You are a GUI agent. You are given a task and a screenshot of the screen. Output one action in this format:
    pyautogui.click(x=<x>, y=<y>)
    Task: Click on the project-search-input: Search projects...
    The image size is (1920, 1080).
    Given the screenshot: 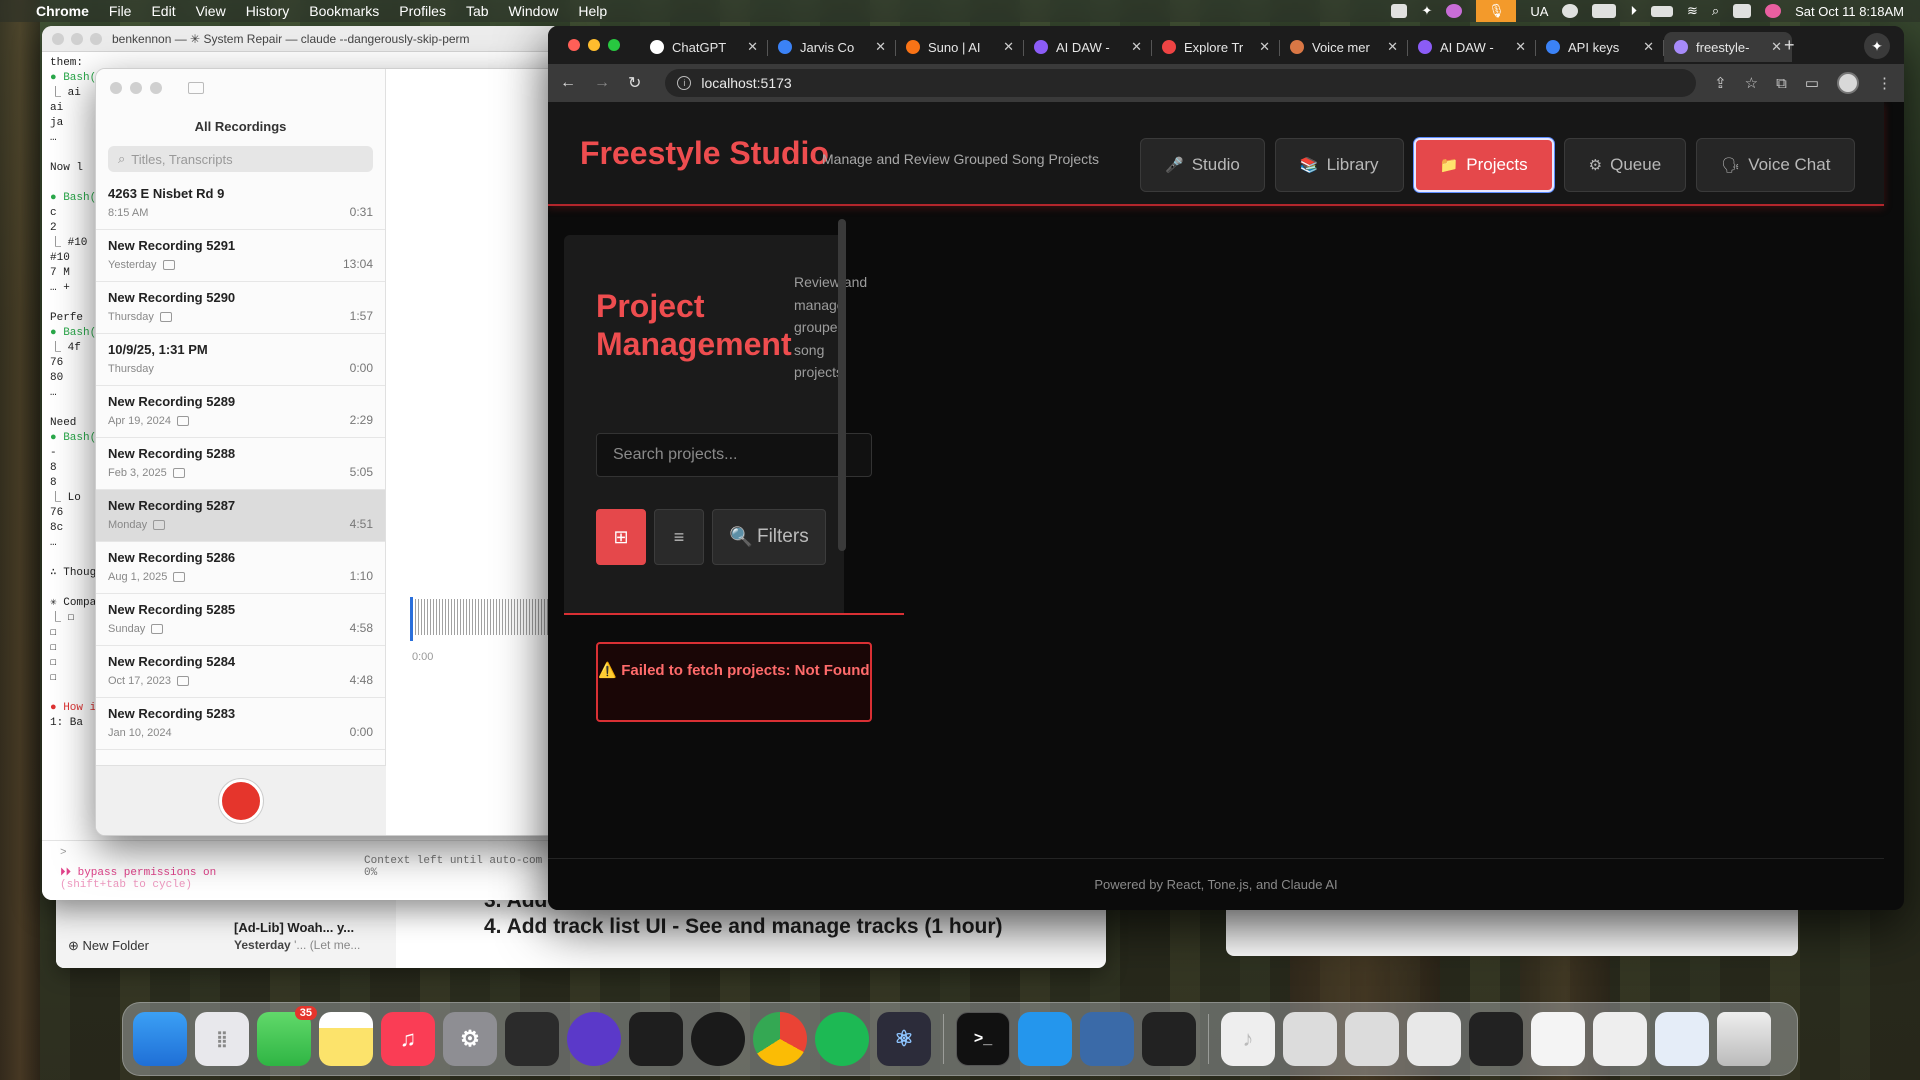 What is the action you would take?
    pyautogui.click(x=734, y=455)
    